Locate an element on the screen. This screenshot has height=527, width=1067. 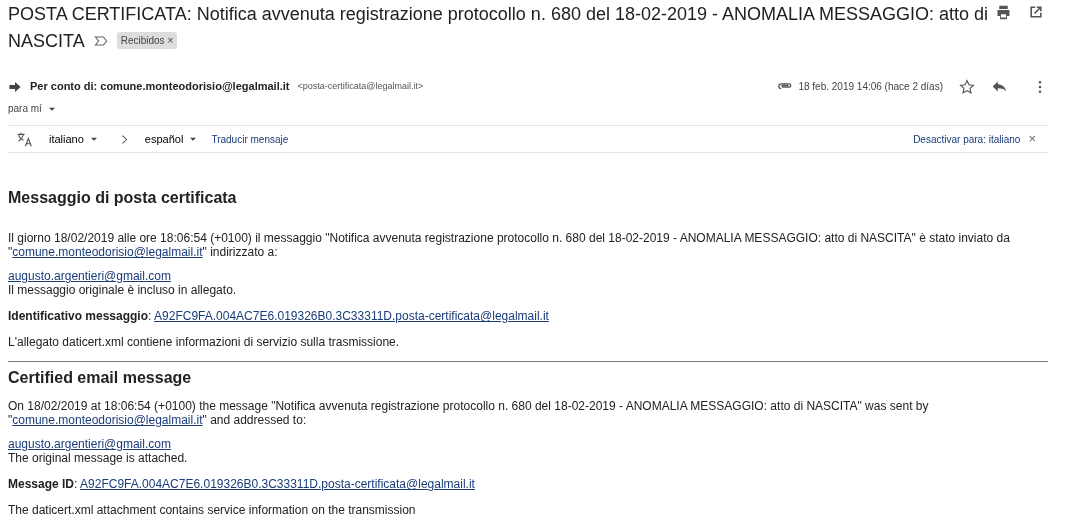
recipient-dropdown: para mí is located at coordinates (33, 108).